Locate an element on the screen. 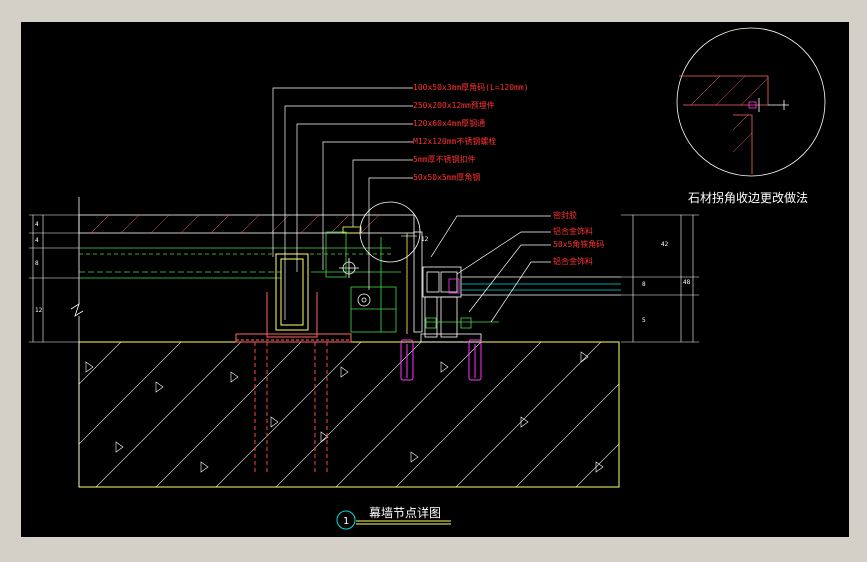 The height and width of the screenshot is (562, 867). leaders-left is located at coordinates (342, 203).